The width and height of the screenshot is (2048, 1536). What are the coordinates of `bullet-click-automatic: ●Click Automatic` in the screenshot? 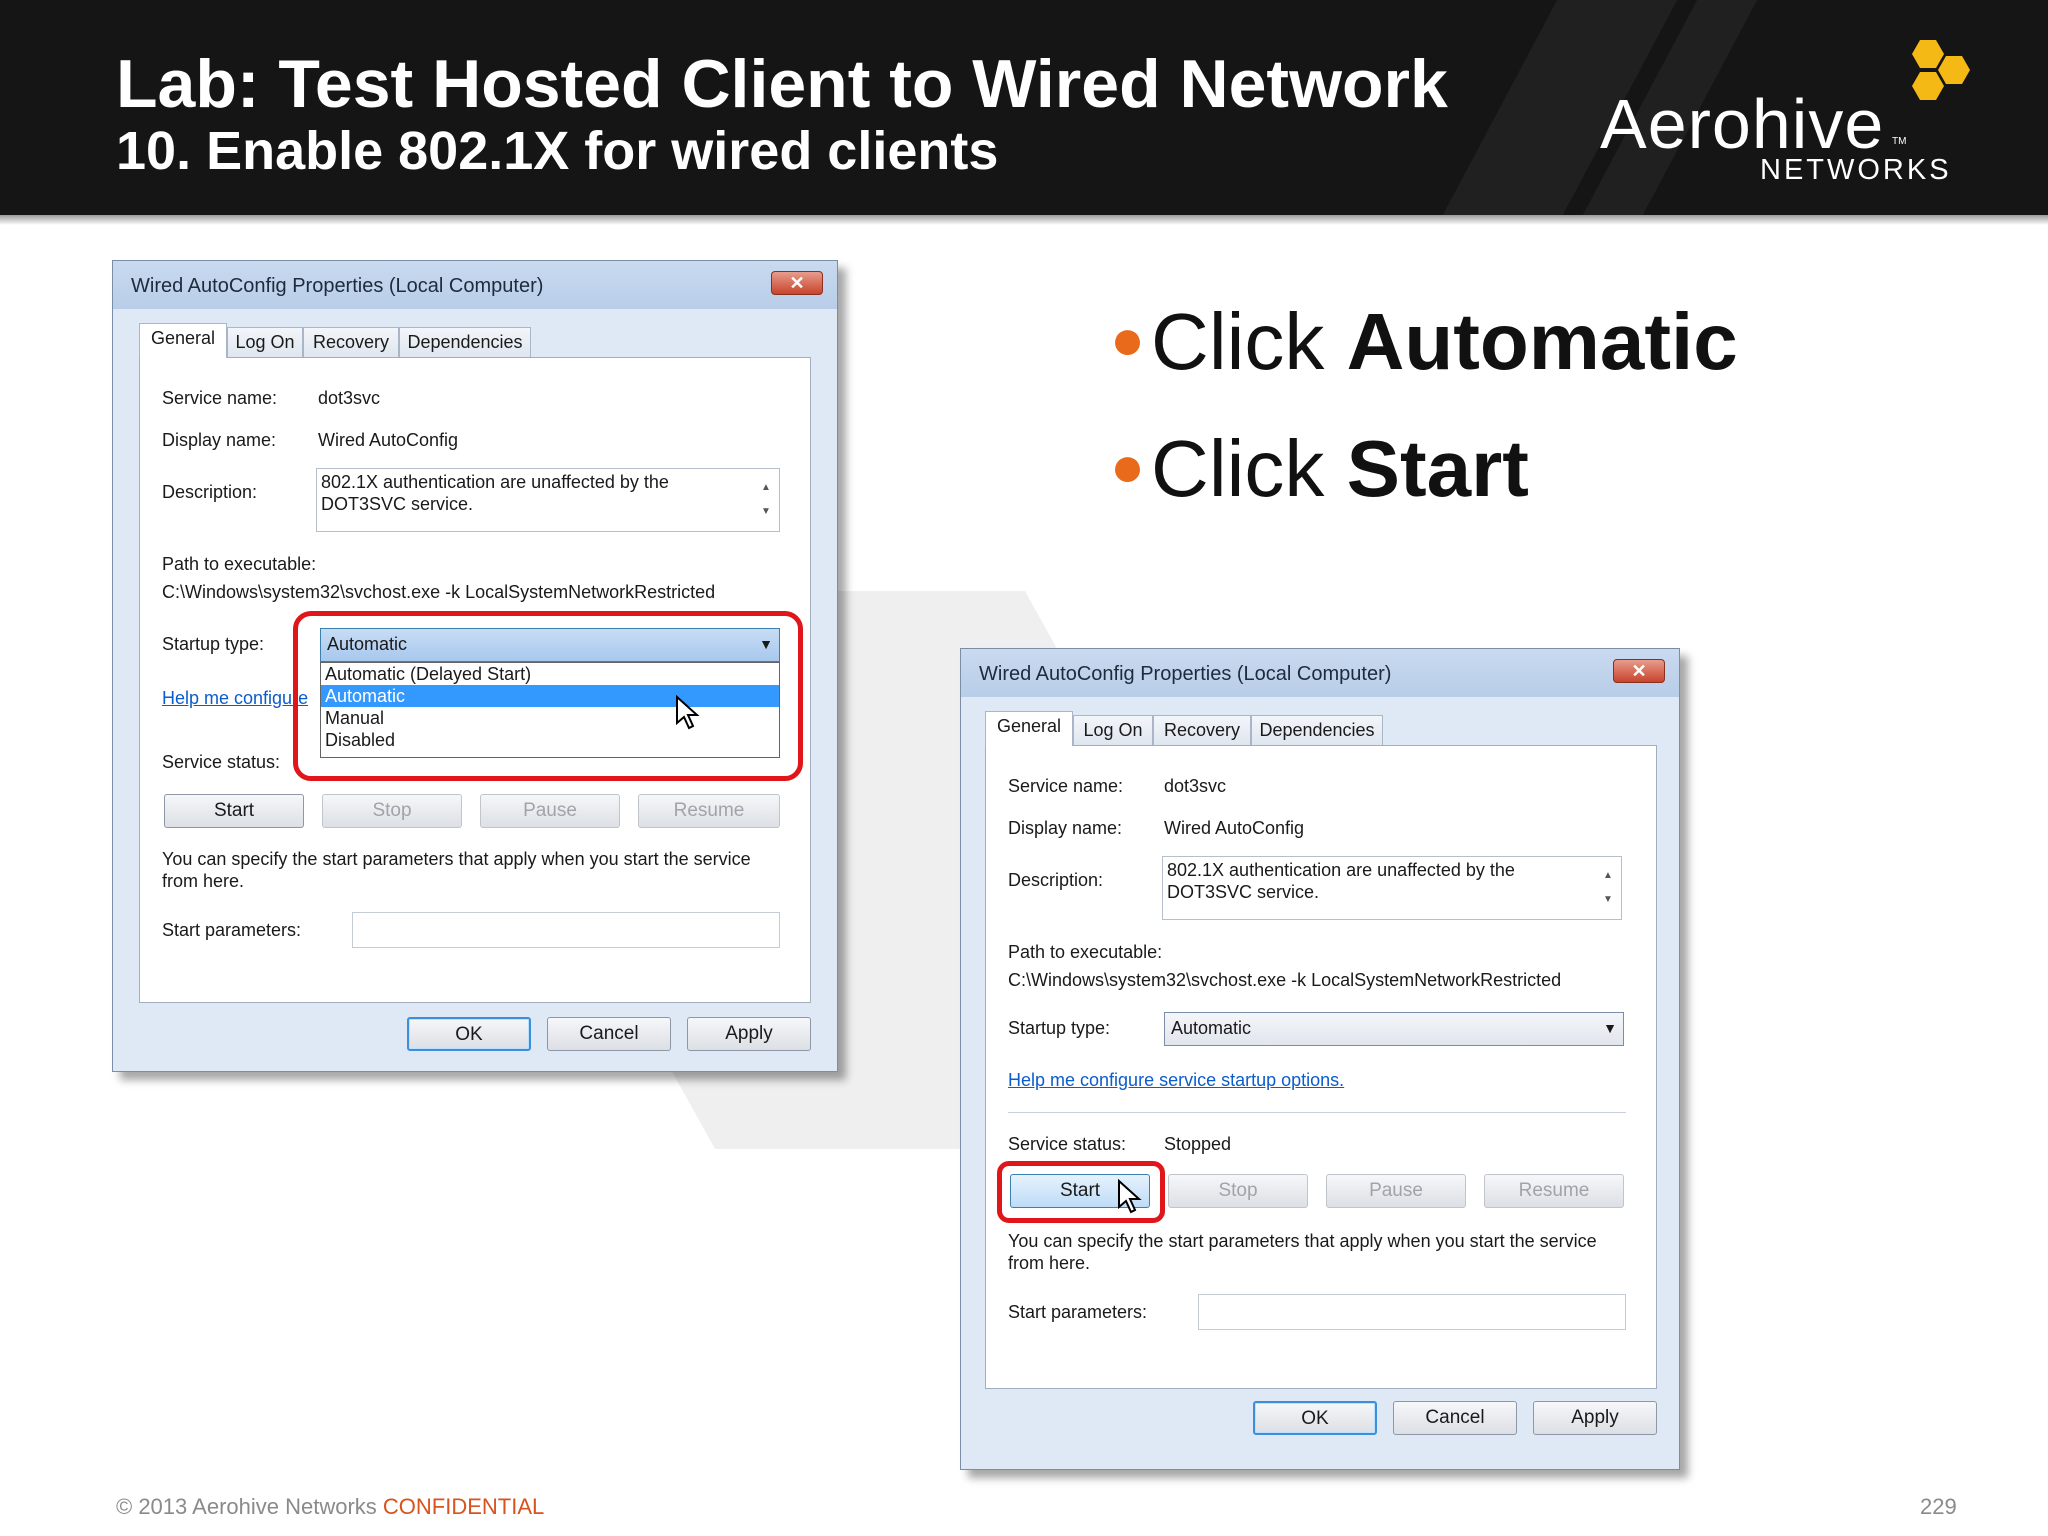 It's located at (1424, 341).